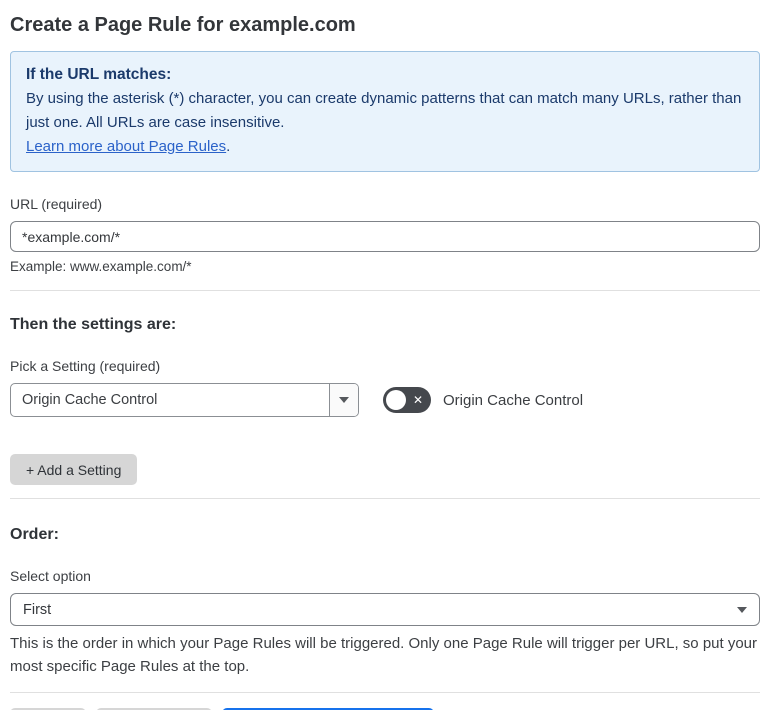  I want to click on order-select-value: First, so click(37, 609).